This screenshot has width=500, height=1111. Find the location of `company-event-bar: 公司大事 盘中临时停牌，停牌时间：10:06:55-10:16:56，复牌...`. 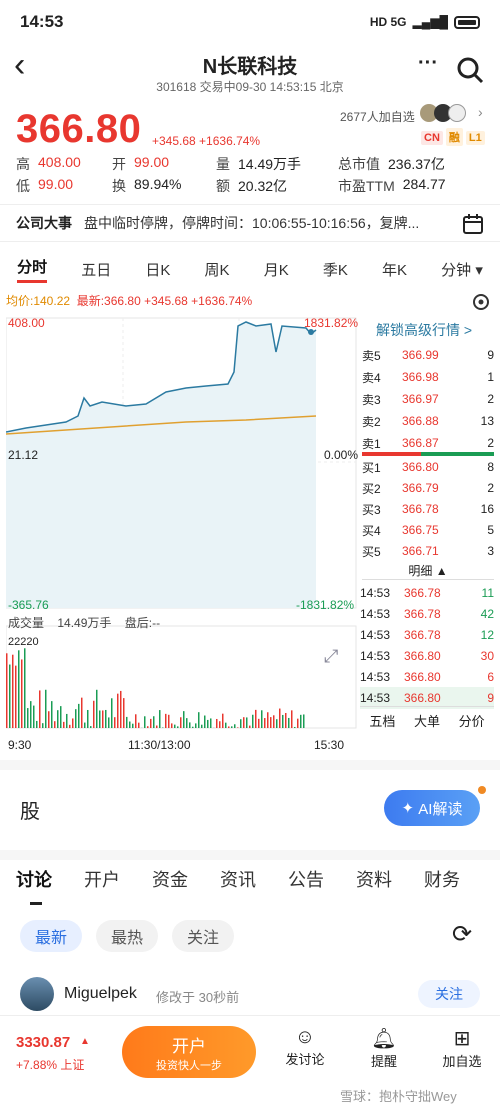

company-event-bar: 公司大事 盘中临时停牌，停牌时间：10:06:55-10:16:56，复牌... is located at coordinates (250, 223).